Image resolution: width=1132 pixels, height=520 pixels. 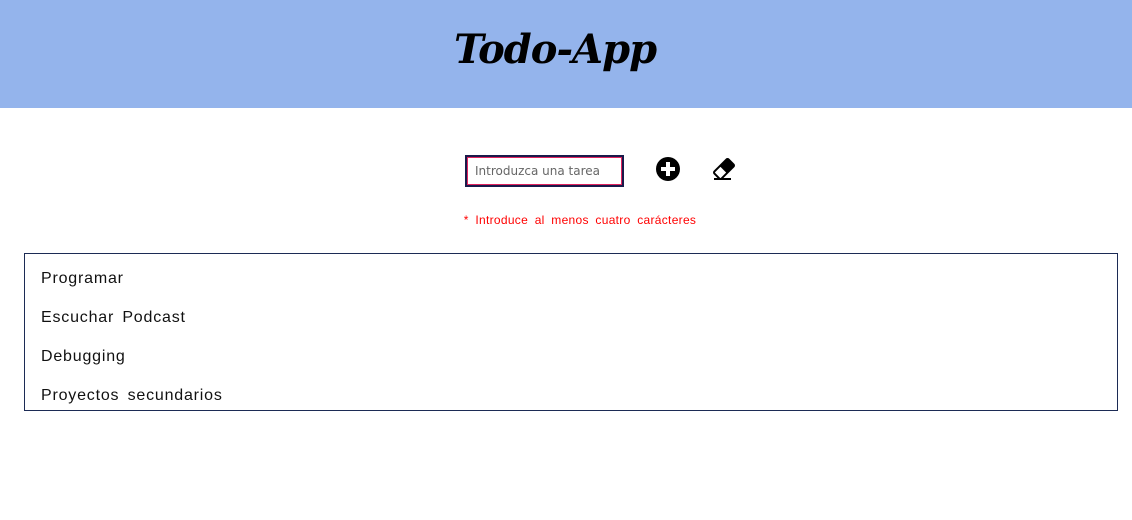 What do you see at coordinates (83, 357) in the screenshot?
I see `task-item: Debugging` at bounding box center [83, 357].